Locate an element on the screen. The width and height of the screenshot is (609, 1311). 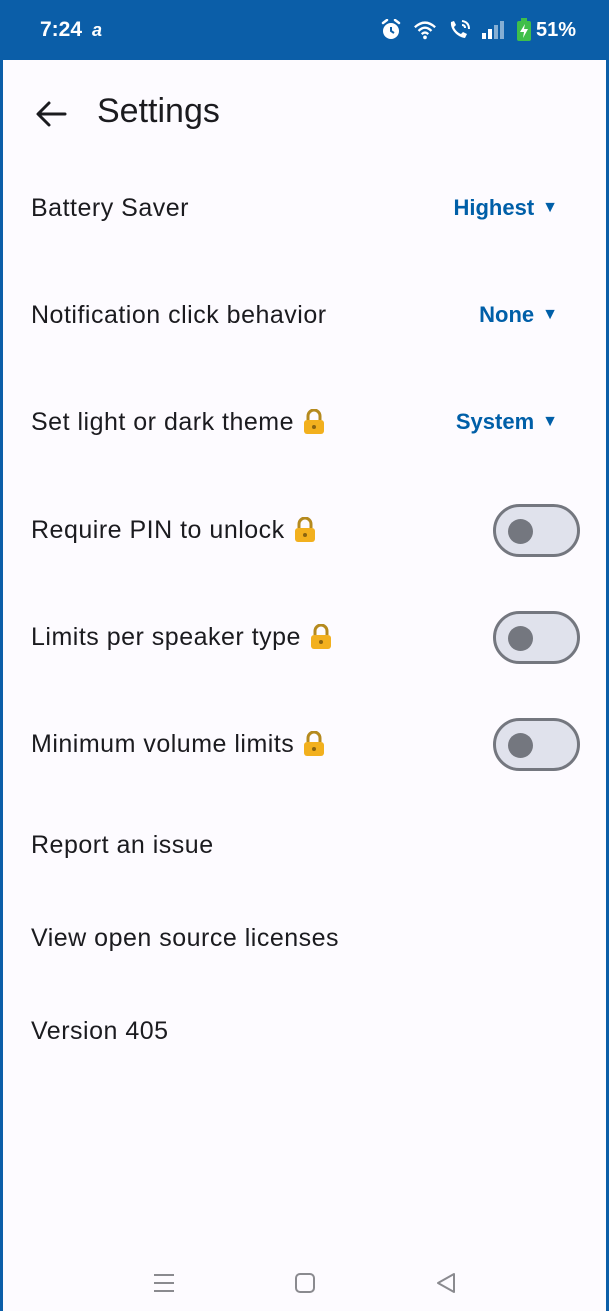
setting-report-issue: Report an issue is located at coordinates (304, 845).